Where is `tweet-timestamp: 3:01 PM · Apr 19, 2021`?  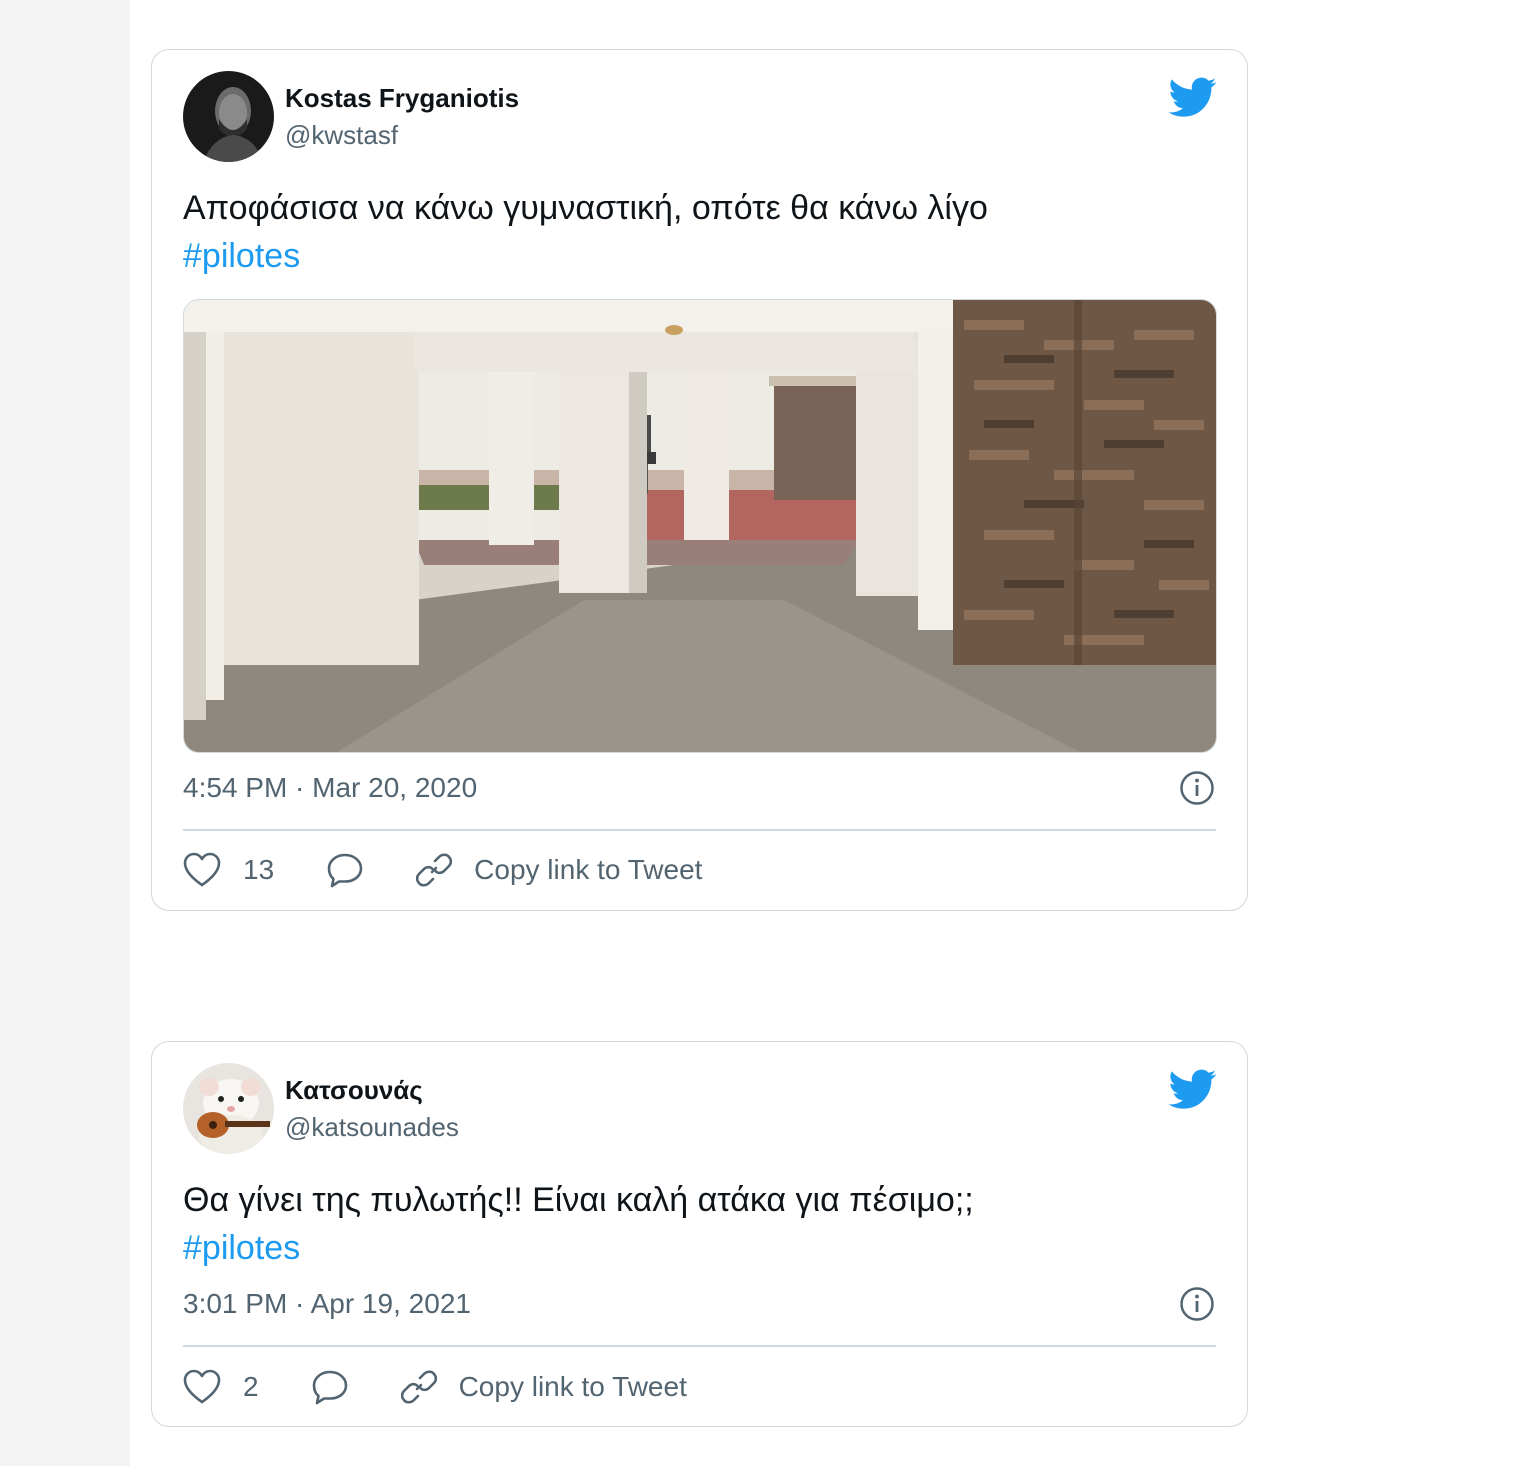 tweet-timestamp: 3:01 PM · Apr 19, 2021 is located at coordinates (327, 1304).